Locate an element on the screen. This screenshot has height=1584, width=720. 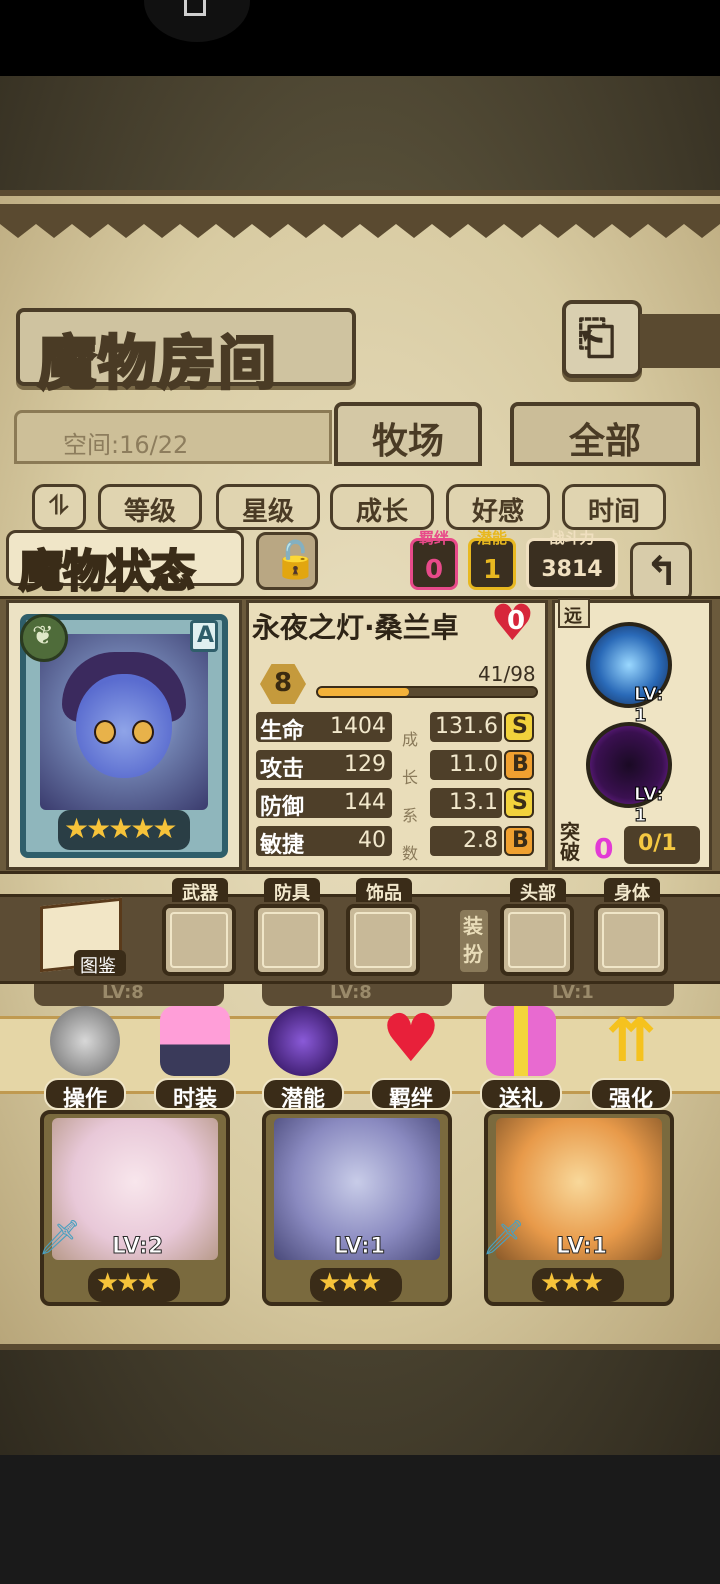
sort-growth-button: 成长 is located at coordinates (382, 507).